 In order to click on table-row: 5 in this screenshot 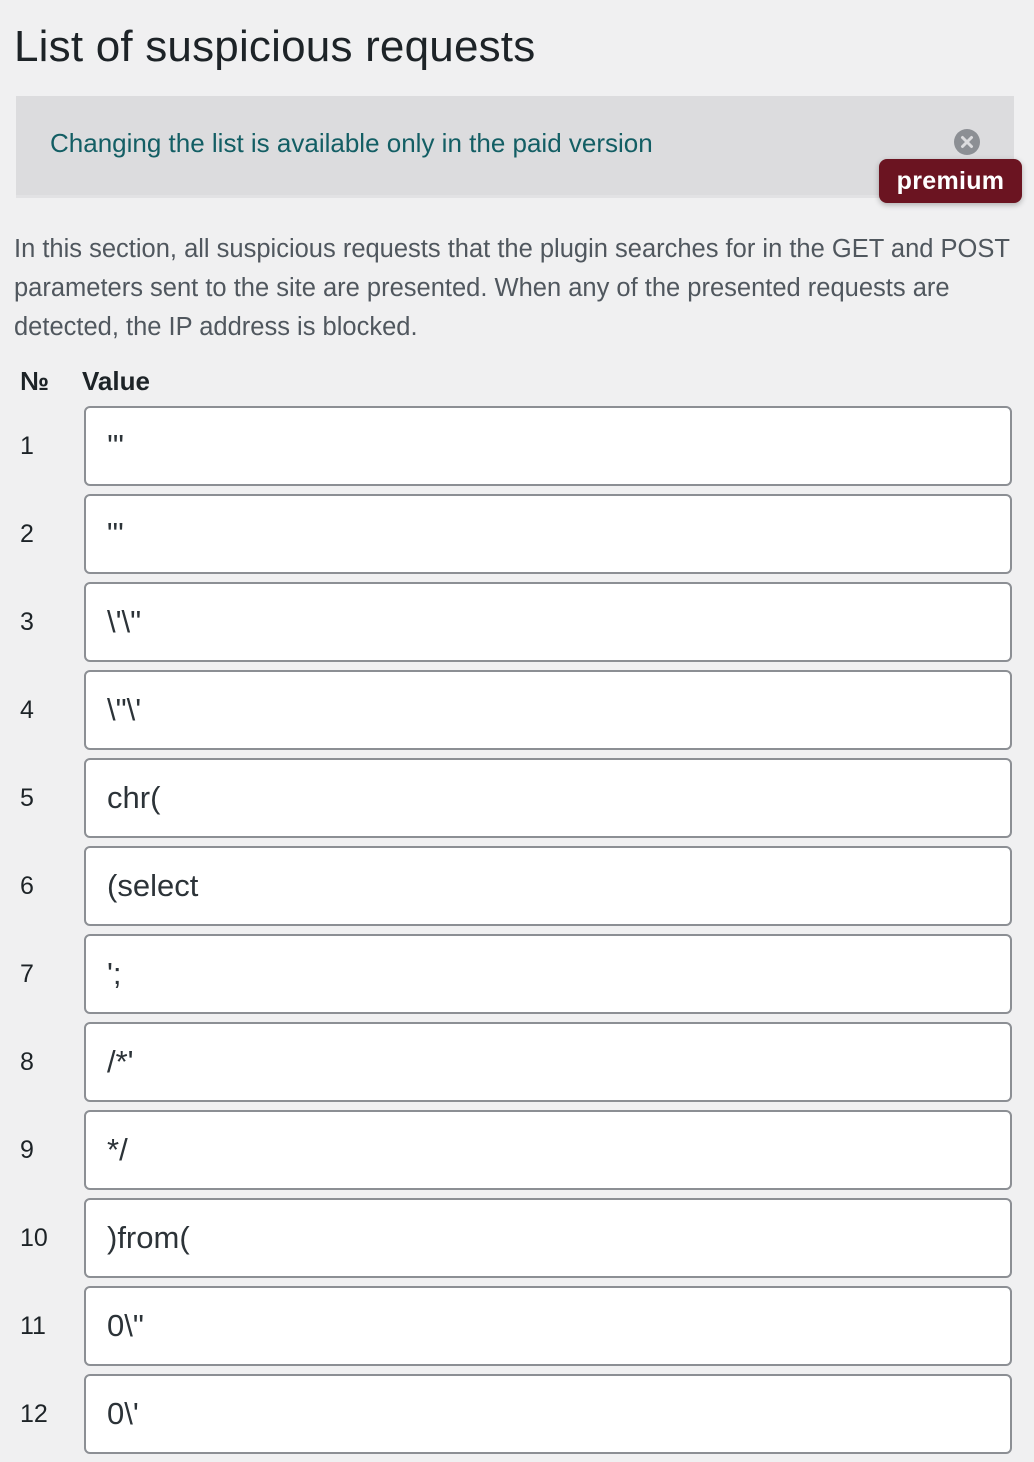, I will do `click(517, 798)`.